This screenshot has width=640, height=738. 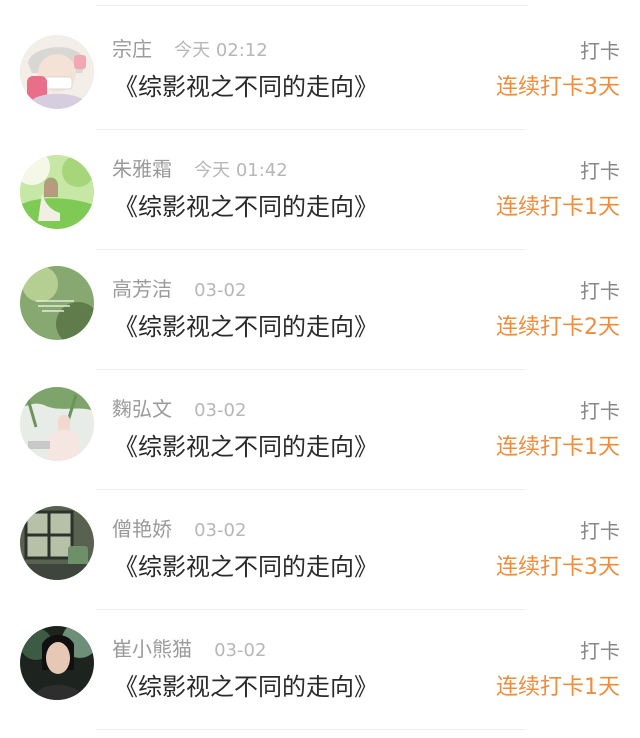 What do you see at coordinates (558, 327) in the screenshot?
I see `streak-label: 连续打卡2天` at bounding box center [558, 327].